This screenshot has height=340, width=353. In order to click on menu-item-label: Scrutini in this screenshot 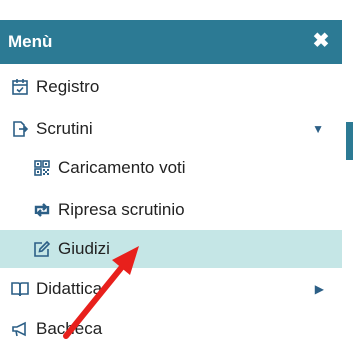, I will do `click(64, 128)`.